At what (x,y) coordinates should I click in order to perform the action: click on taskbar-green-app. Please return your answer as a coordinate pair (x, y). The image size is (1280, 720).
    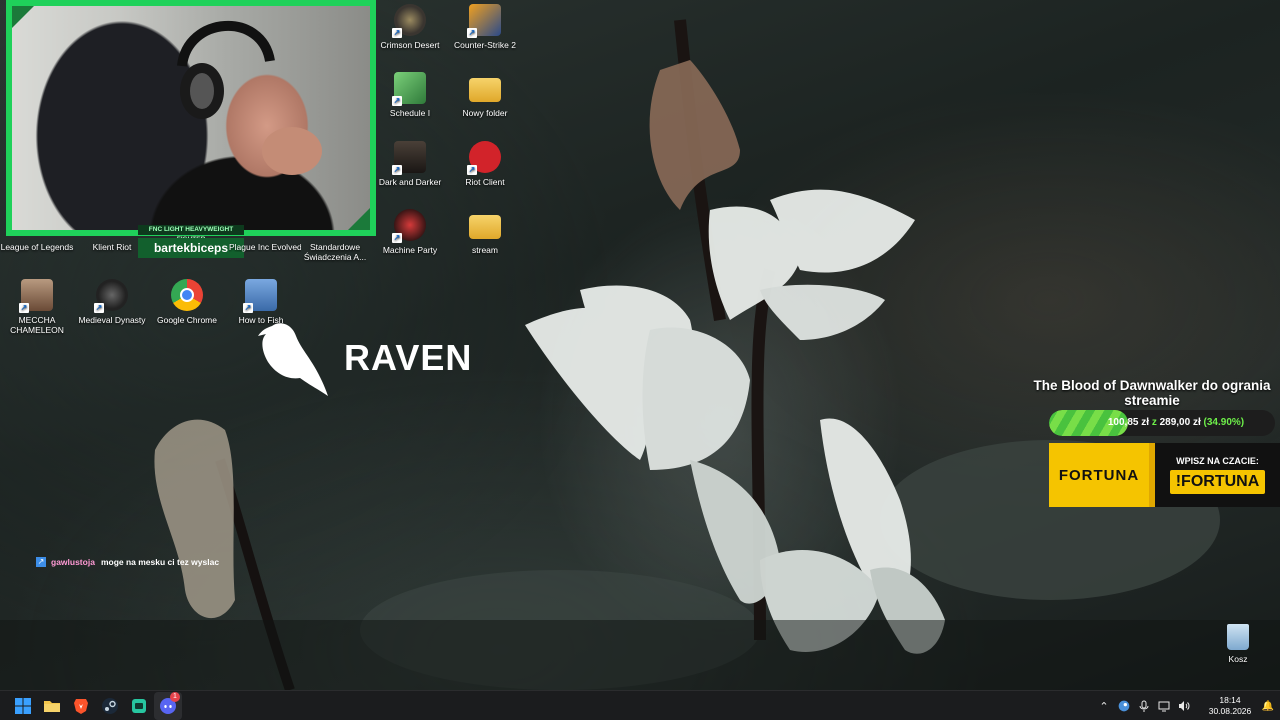
    Looking at the image, I should click on (139, 706).